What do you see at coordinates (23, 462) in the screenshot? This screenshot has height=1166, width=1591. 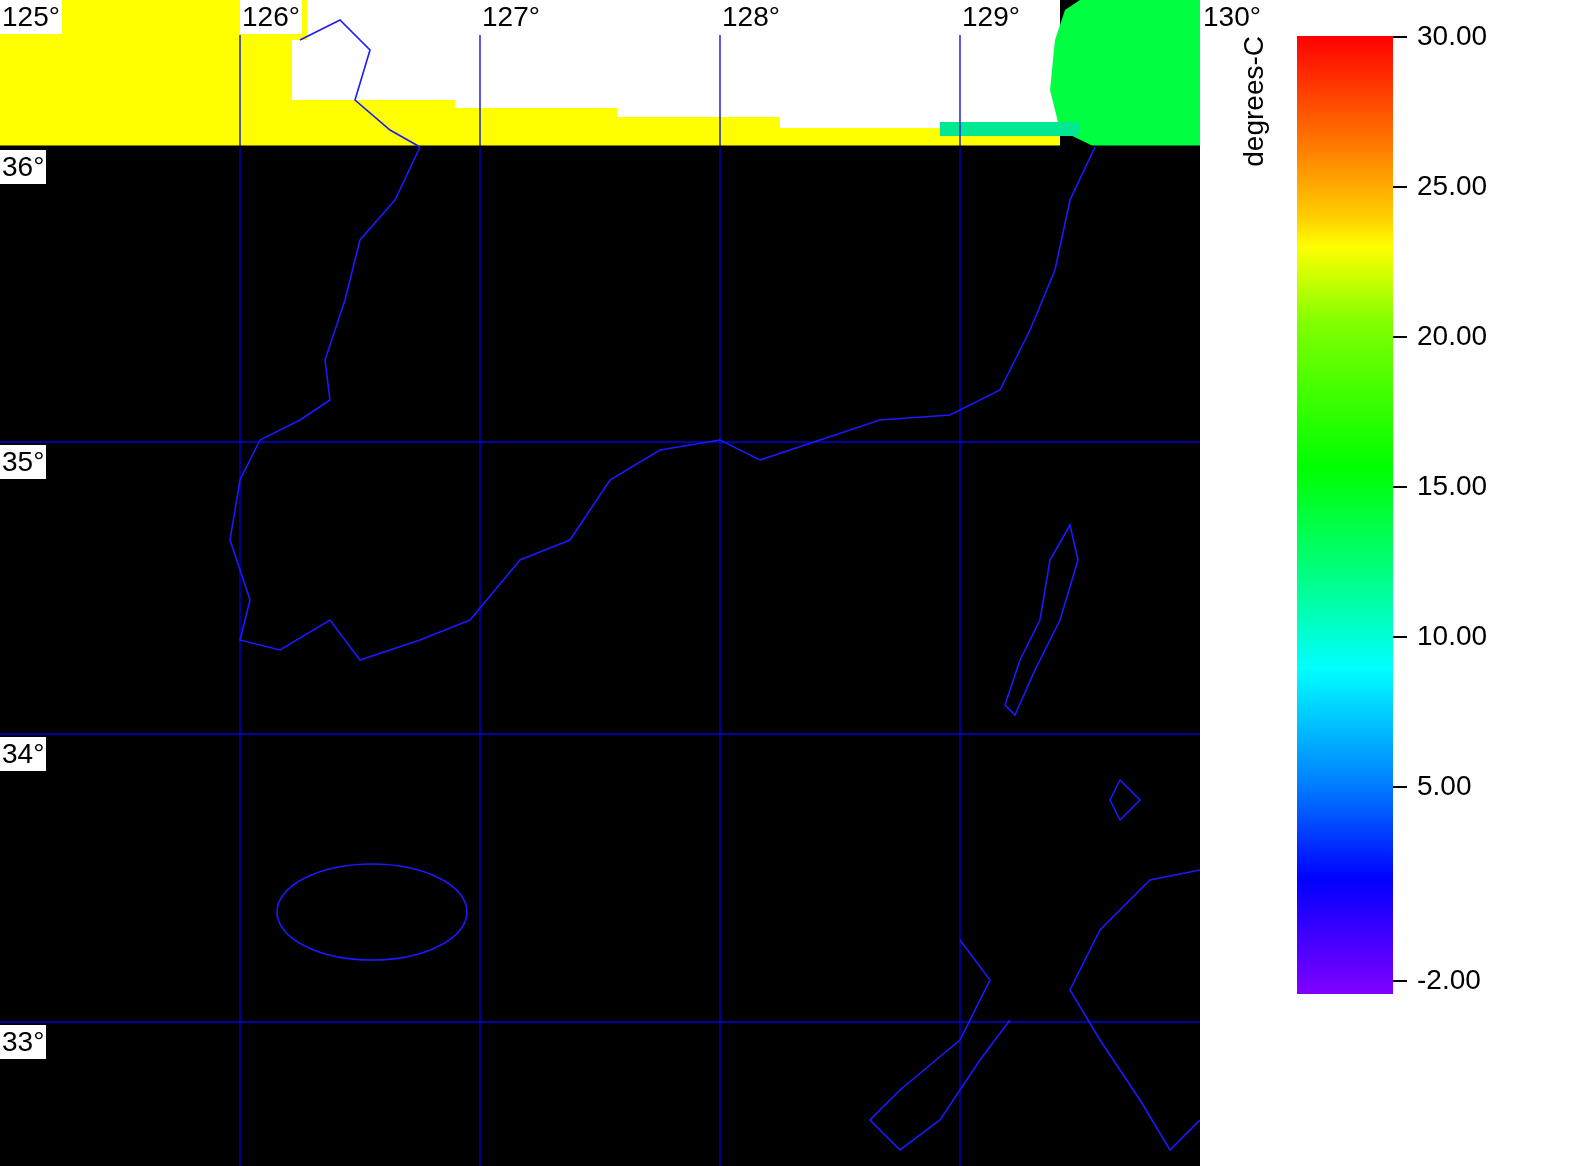 I see `latitude-label: 35°` at bounding box center [23, 462].